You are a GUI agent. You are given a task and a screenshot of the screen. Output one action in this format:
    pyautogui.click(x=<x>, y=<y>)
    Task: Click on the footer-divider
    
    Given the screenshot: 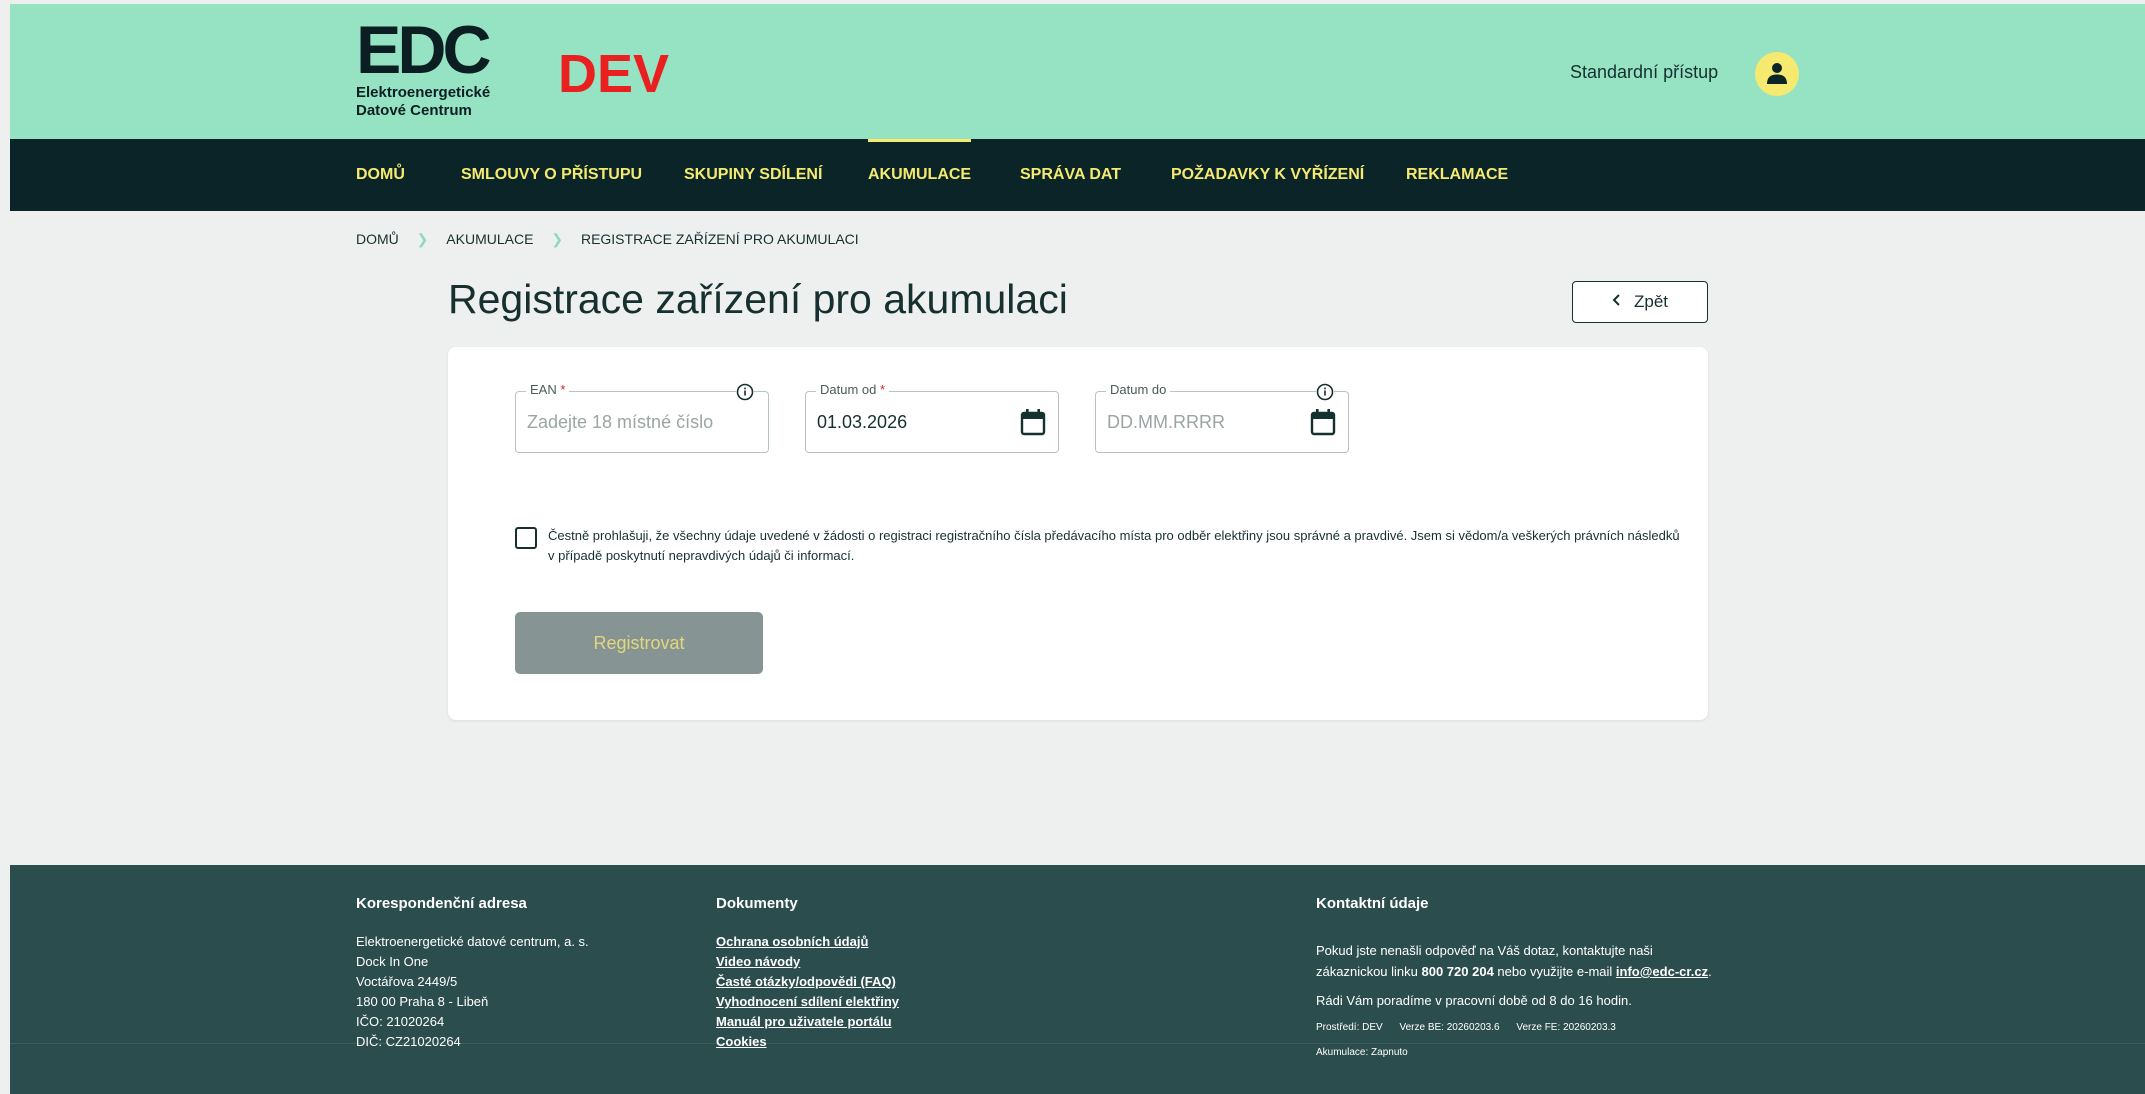 What is the action you would take?
    pyautogui.click(x=1077, y=1043)
    